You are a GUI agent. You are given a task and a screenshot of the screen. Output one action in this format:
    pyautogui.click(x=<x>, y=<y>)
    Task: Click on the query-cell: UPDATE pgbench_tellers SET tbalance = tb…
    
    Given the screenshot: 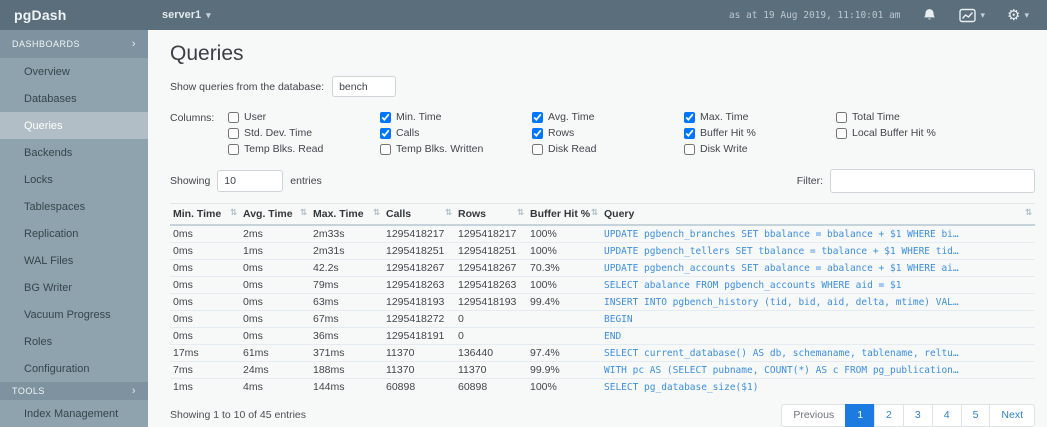 What is the action you would take?
    pyautogui.click(x=818, y=251)
    